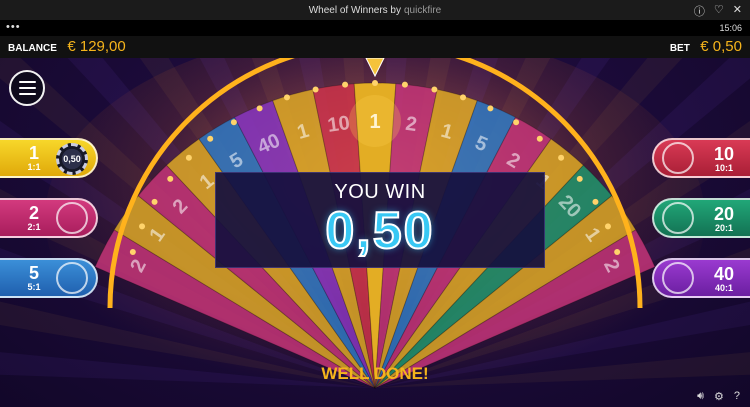 The image size is (750, 407). What do you see at coordinates (33, 152) in the screenshot?
I see `bet-spot-number: 1` at bounding box center [33, 152].